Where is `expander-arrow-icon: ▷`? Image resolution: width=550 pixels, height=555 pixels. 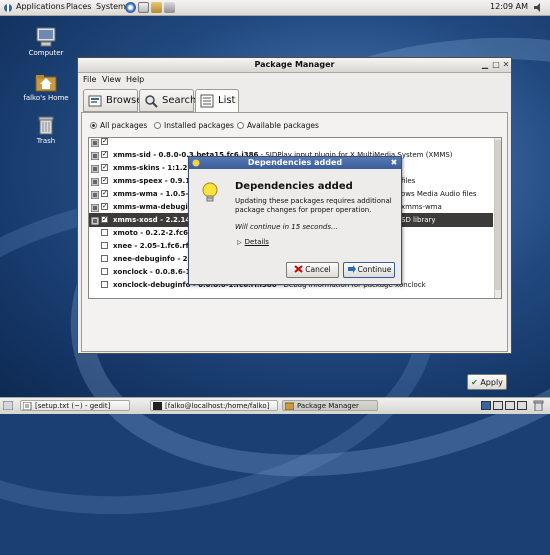
expander-arrow-icon: ▷ is located at coordinates (239, 242).